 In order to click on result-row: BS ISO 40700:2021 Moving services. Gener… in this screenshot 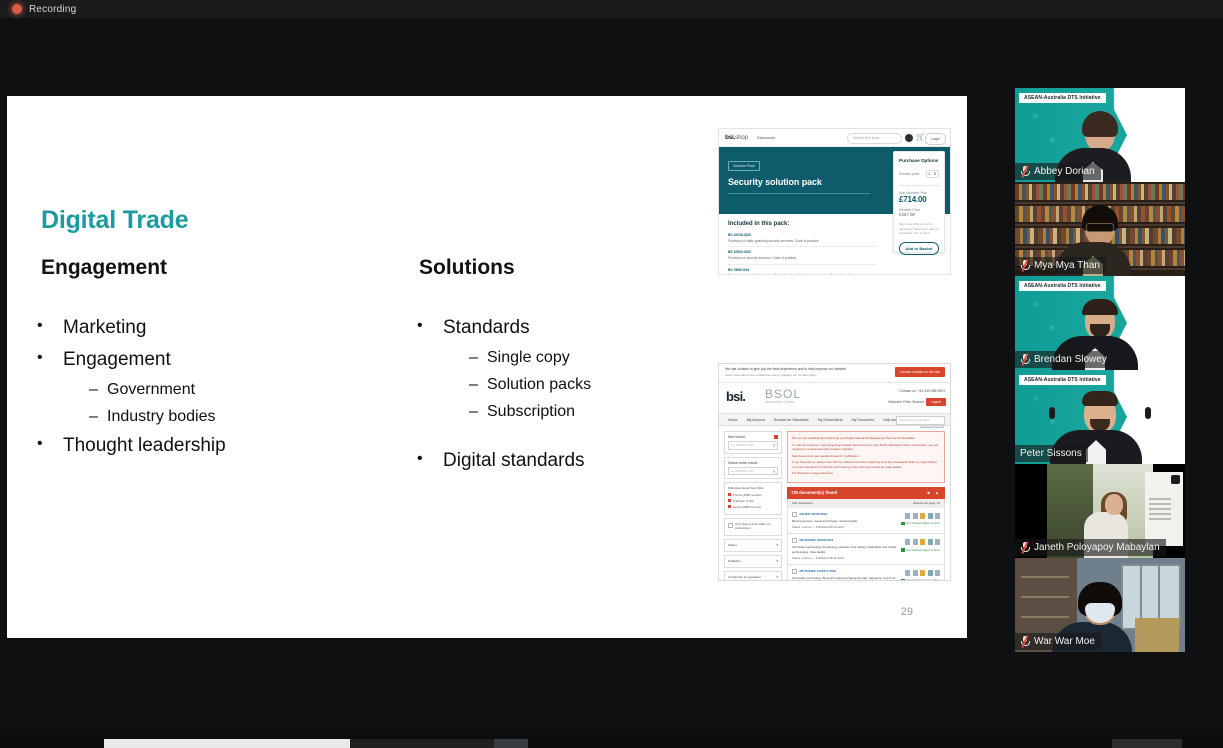, I will do `click(866, 521)`.